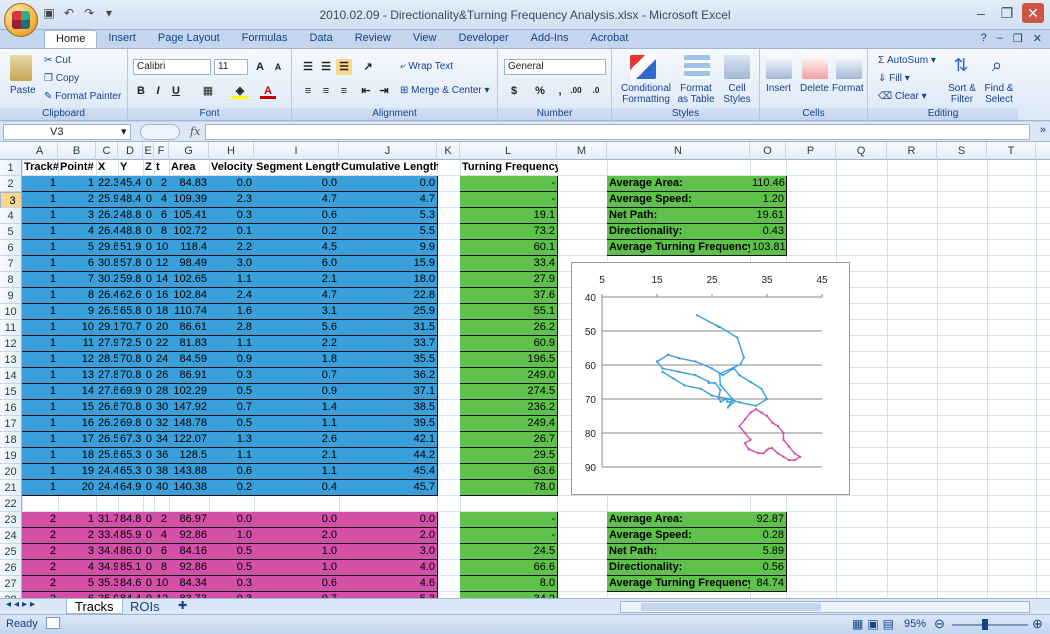 This screenshot has width=1050, height=634. I want to click on table-cell: 5.6, so click(297, 328).